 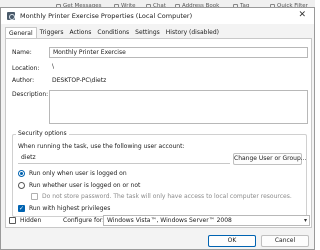 I want to click on location-label: Location:, so click(x=26, y=68).